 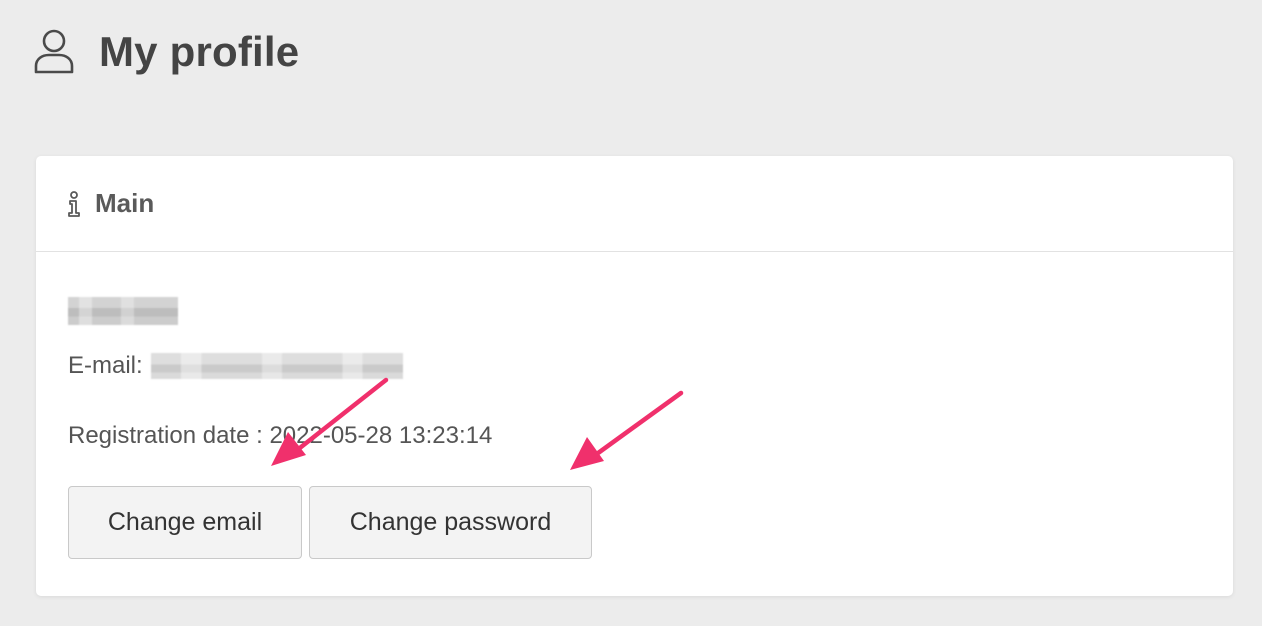 What do you see at coordinates (105, 365) in the screenshot?
I see `email-label: E-mail:` at bounding box center [105, 365].